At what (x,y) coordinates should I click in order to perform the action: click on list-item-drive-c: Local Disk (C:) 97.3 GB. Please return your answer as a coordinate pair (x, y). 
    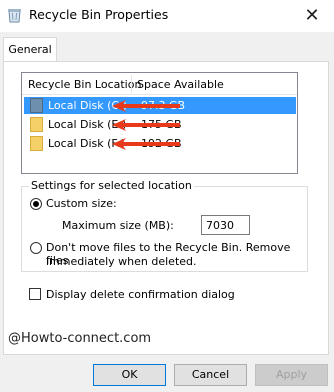
    Looking at the image, I should click on (160, 105).